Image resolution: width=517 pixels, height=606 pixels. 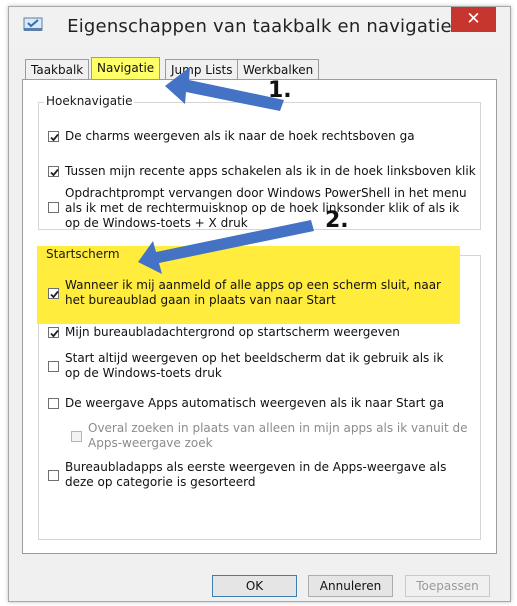 I want to click on annotation-one: 1., so click(x=280, y=90).